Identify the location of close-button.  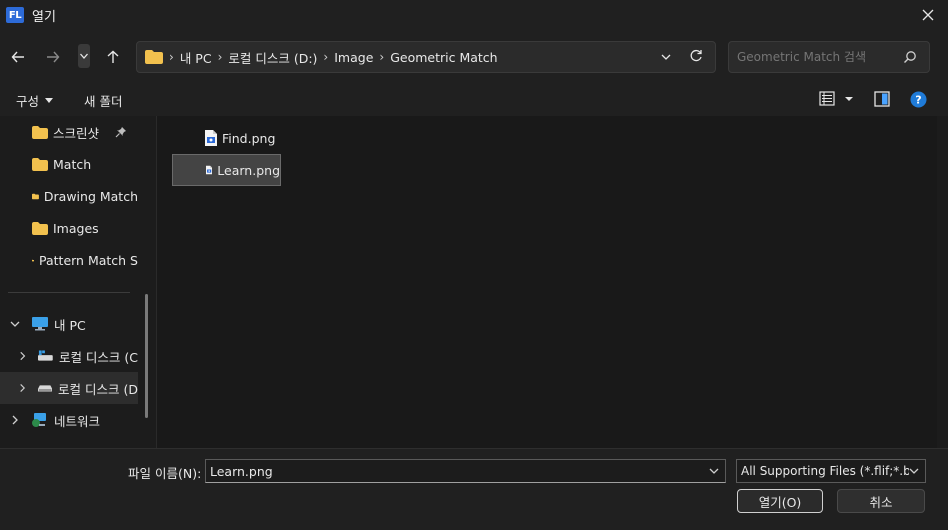
(928, 15).